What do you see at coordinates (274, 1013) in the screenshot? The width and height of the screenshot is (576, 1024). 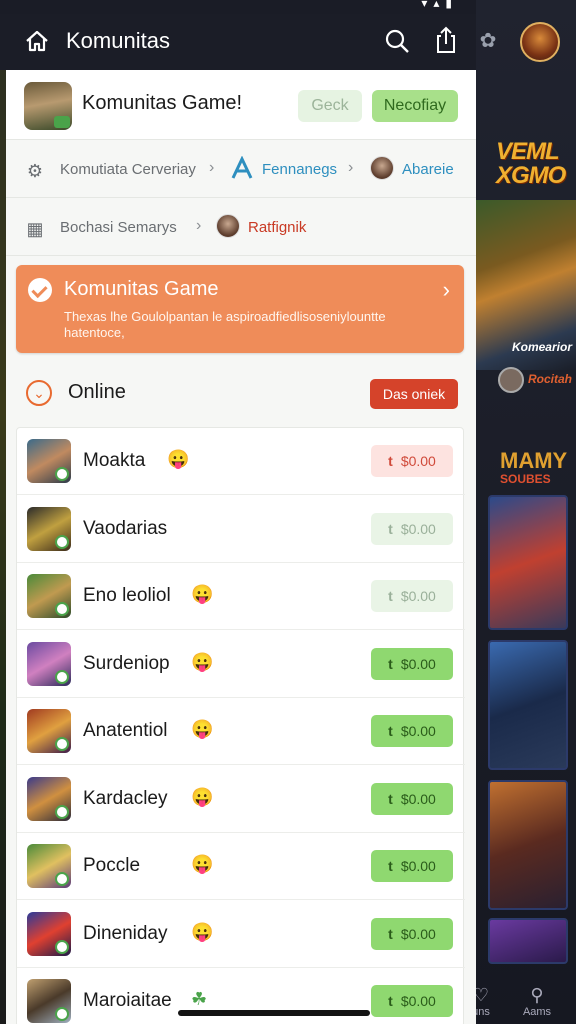 I see `home-indicator` at bounding box center [274, 1013].